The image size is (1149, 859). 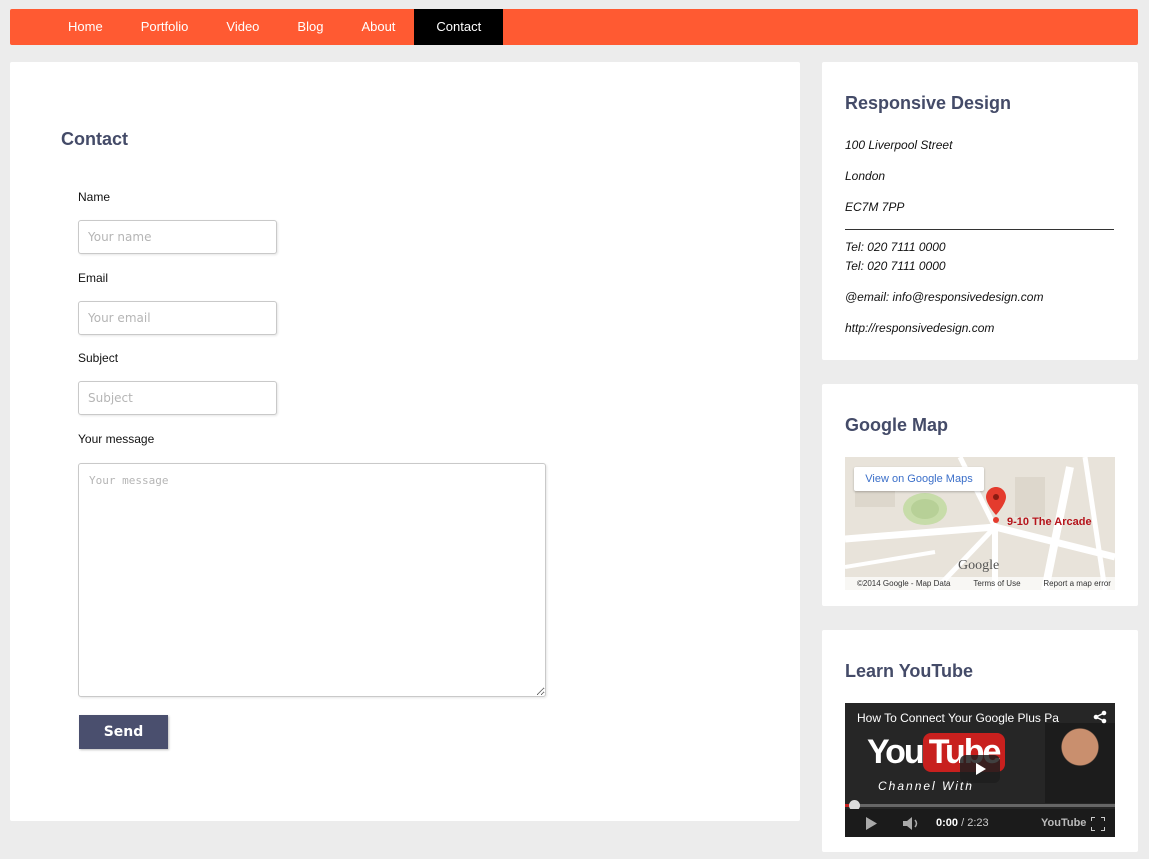 What do you see at coordinates (574, 27) in the screenshot?
I see `top-navigation: Home Portfolio Video Blog About Contact` at bounding box center [574, 27].